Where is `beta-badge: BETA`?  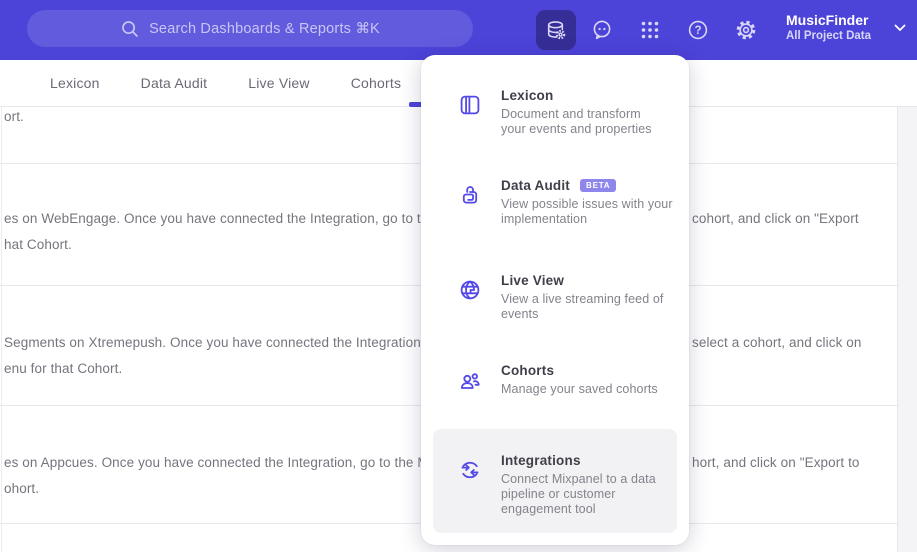
beta-badge: BETA is located at coordinates (598, 185).